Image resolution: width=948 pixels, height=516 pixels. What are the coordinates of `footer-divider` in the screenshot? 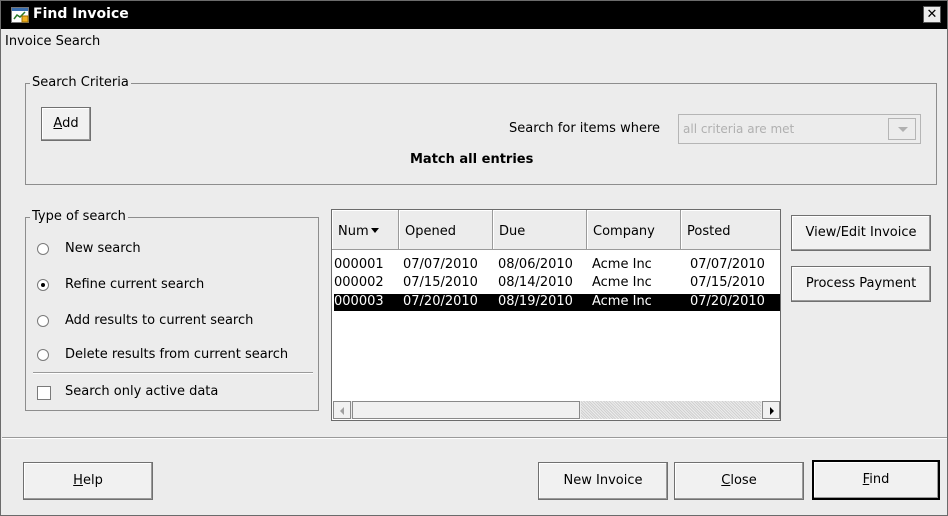 It's located at (474, 438).